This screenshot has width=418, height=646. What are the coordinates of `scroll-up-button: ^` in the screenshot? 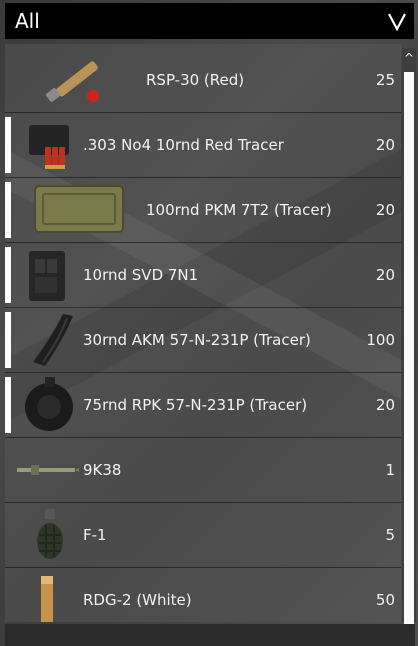 It's located at (409, 58).